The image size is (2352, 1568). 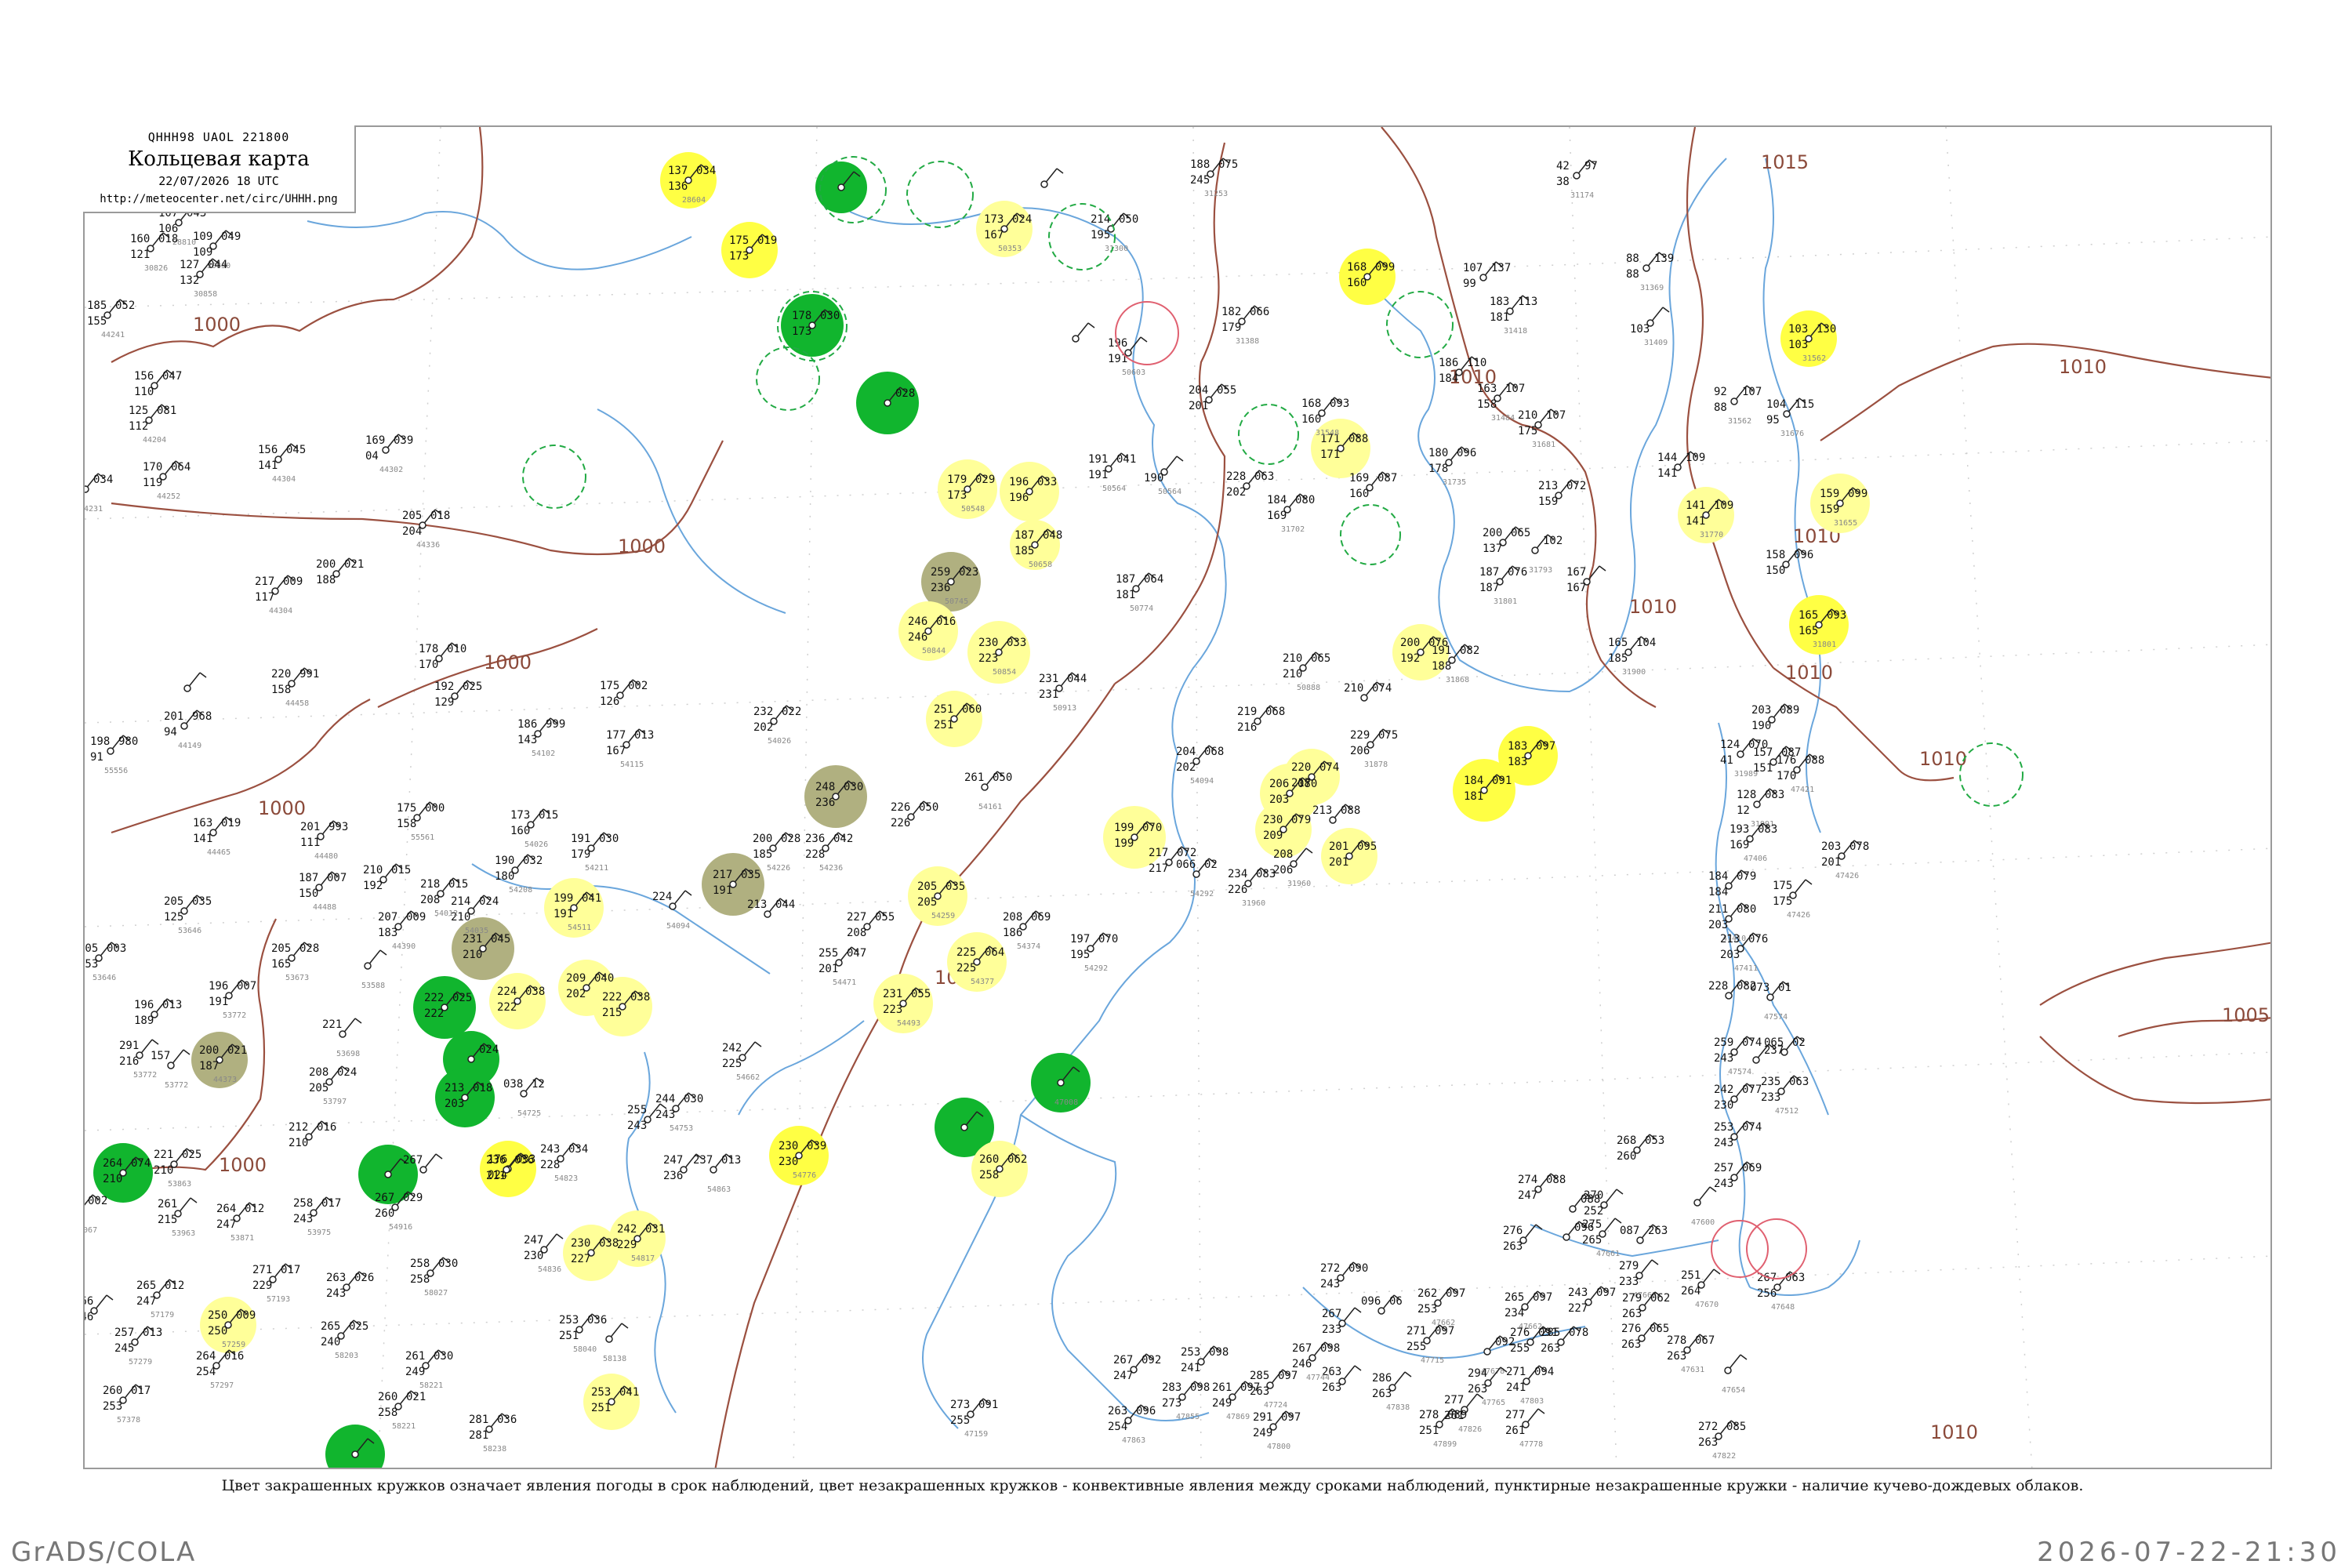 What do you see at coordinates (1701, 1289) in the screenshot?
I see `station-model: 251 264 47670` at bounding box center [1701, 1289].